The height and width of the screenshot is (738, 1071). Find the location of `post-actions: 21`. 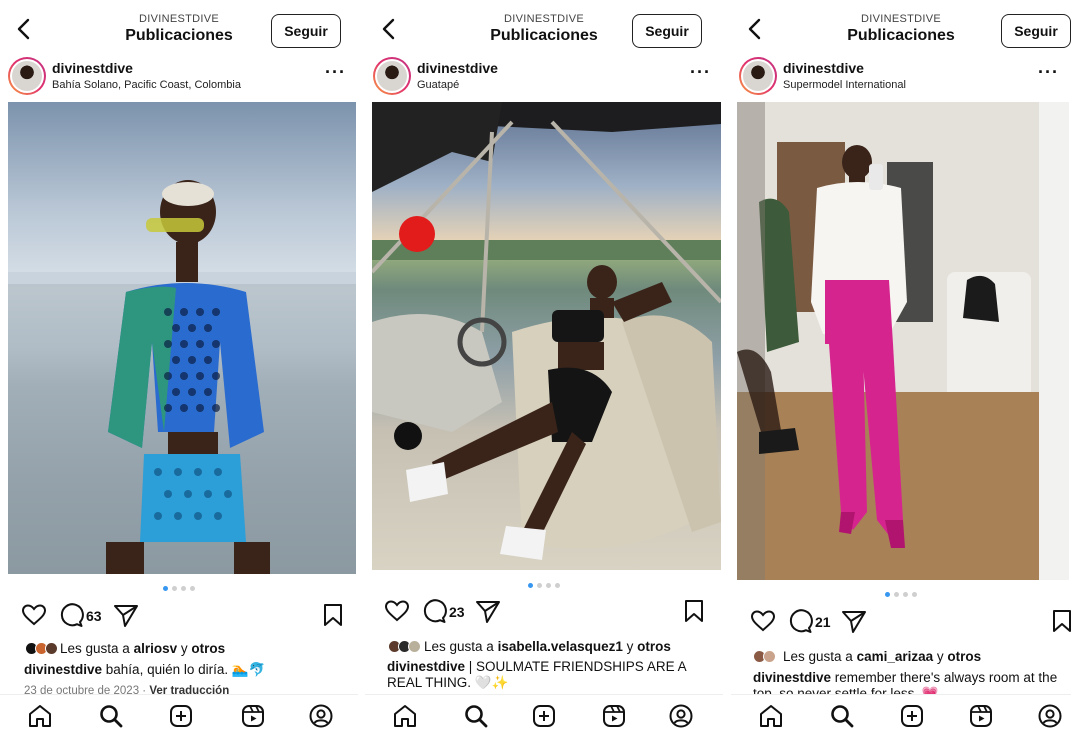

post-actions: 21 is located at coordinates (901, 623).